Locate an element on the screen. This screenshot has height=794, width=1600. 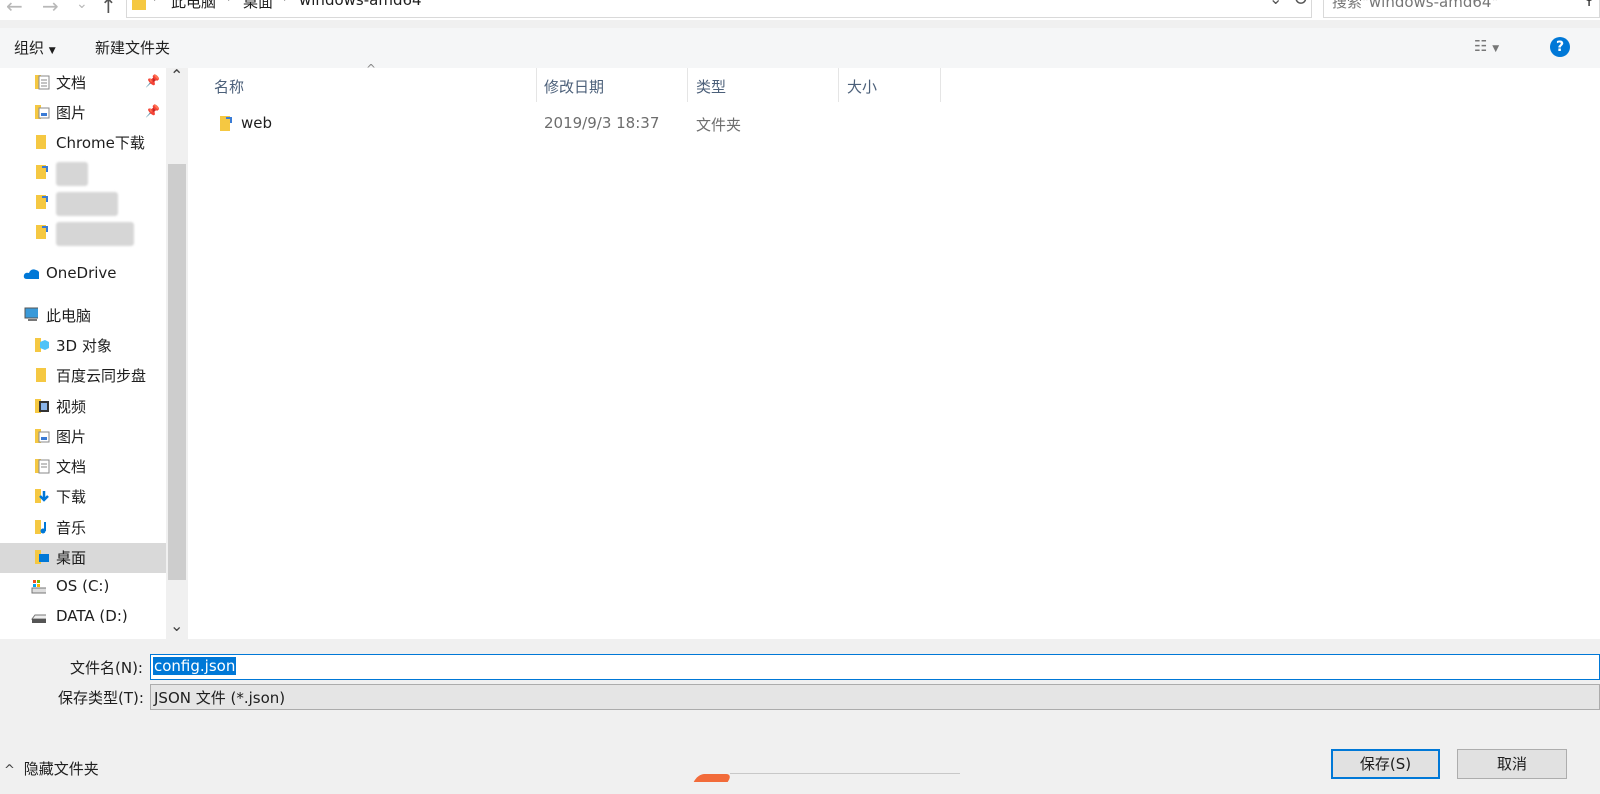
recent-locations-button: ⌄ is located at coordinates (82, 6).